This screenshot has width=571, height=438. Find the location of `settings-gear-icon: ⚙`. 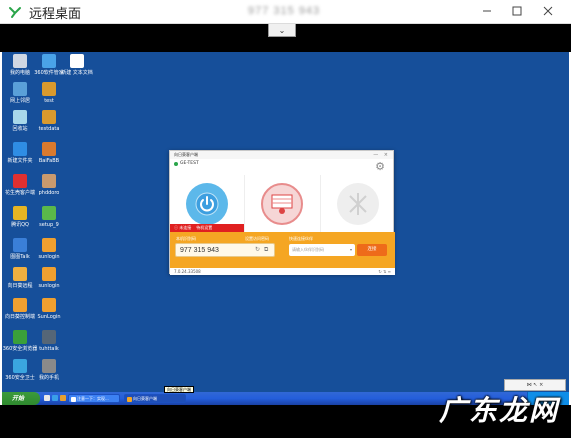

settings-gear-icon: ⚙ is located at coordinates (380, 166).